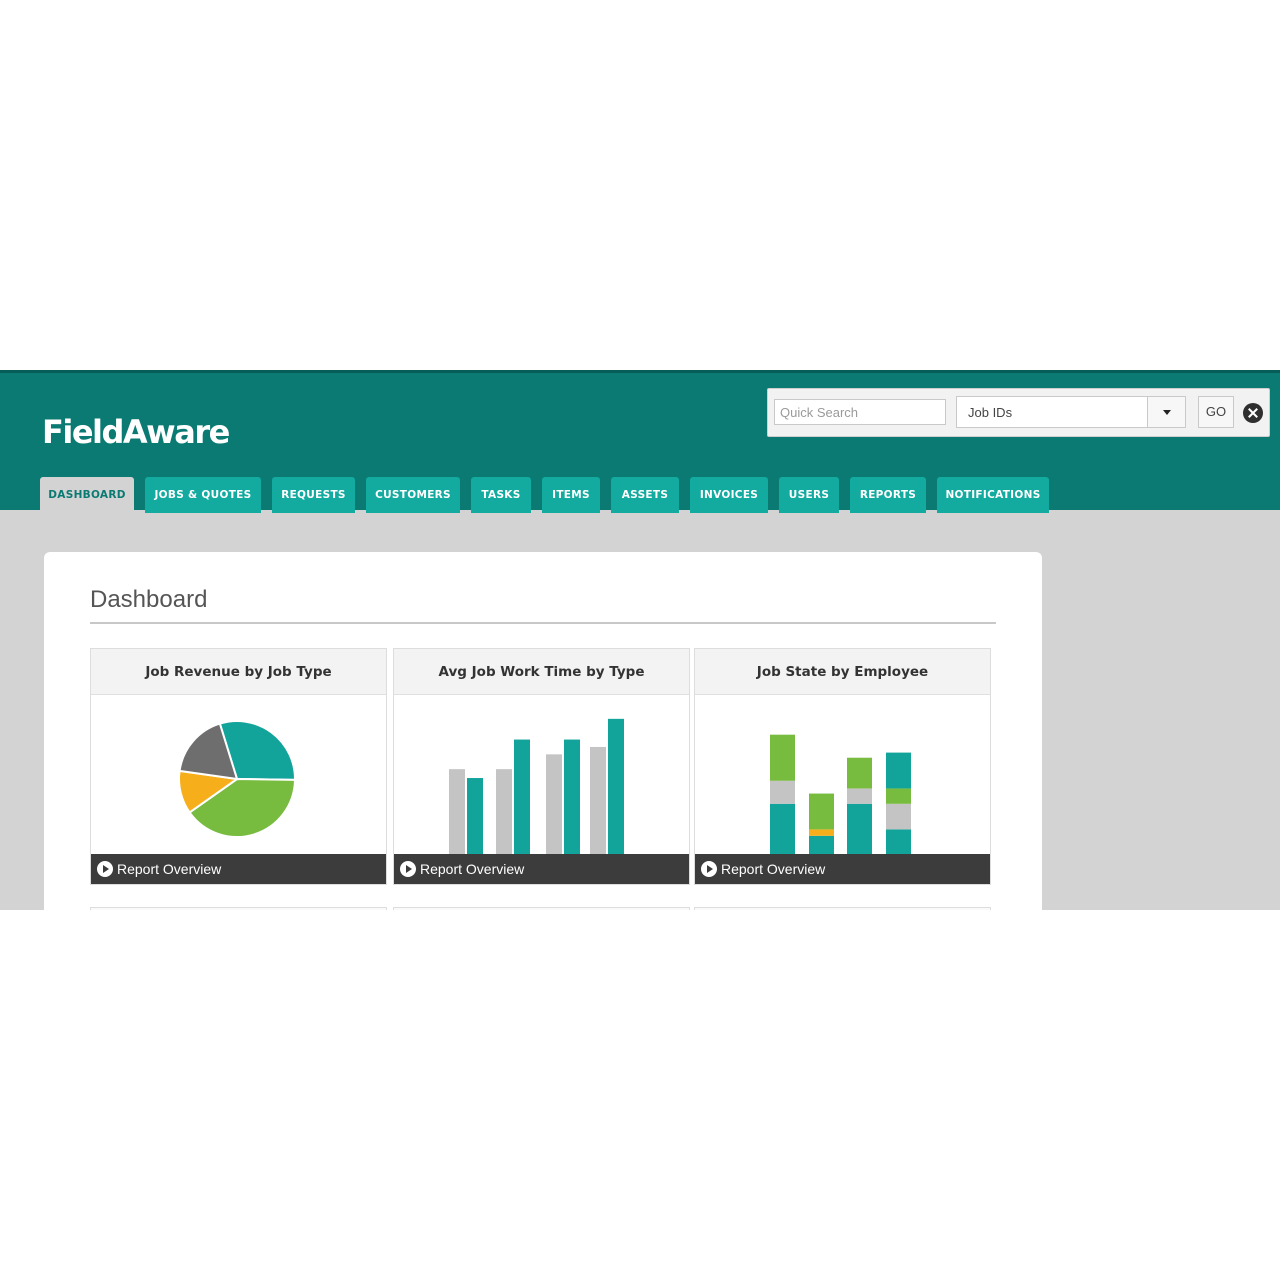  I want to click on chevron-down-icon, so click(1166, 412).